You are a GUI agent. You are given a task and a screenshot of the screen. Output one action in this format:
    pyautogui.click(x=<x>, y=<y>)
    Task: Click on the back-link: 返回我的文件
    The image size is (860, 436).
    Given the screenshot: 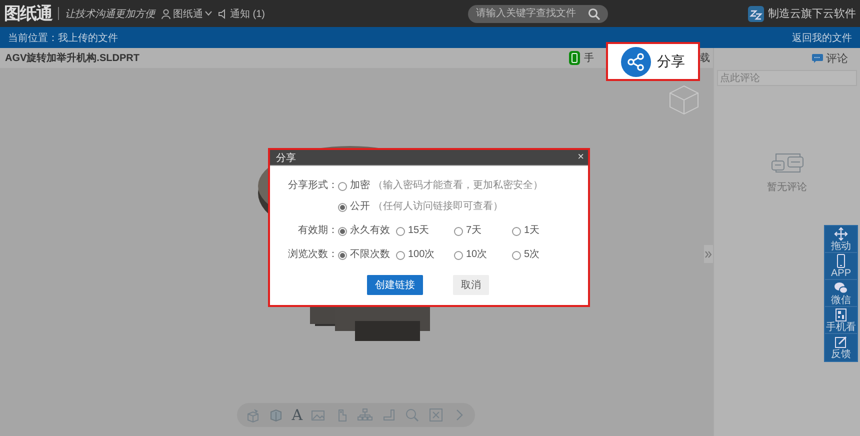 What is the action you would take?
    pyautogui.click(x=822, y=37)
    